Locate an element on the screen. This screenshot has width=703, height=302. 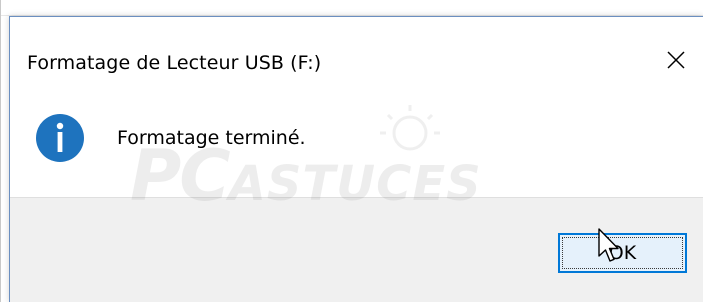
background-window-edge is located at coordinates (352, 8).